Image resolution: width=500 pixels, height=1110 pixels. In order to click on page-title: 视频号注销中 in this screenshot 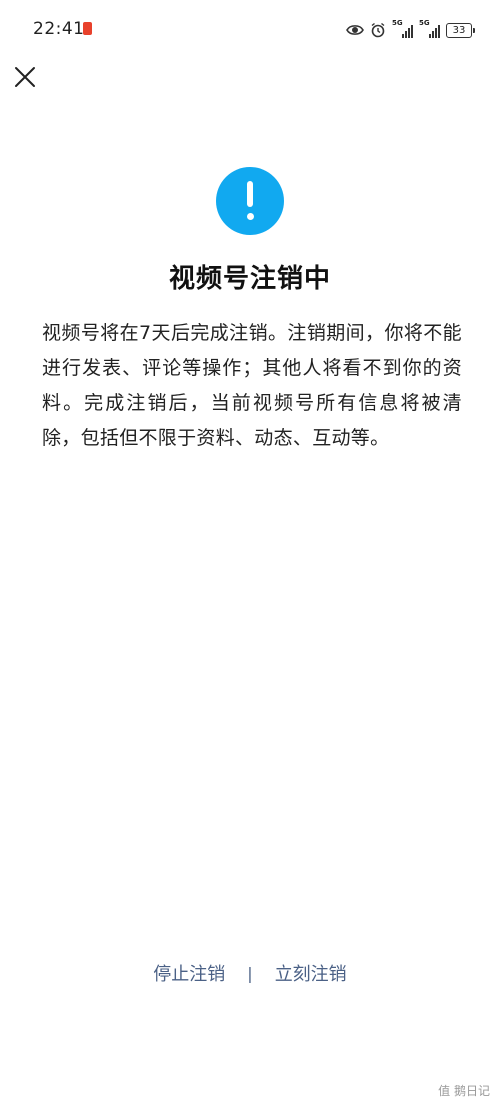, I will do `click(249, 279)`.